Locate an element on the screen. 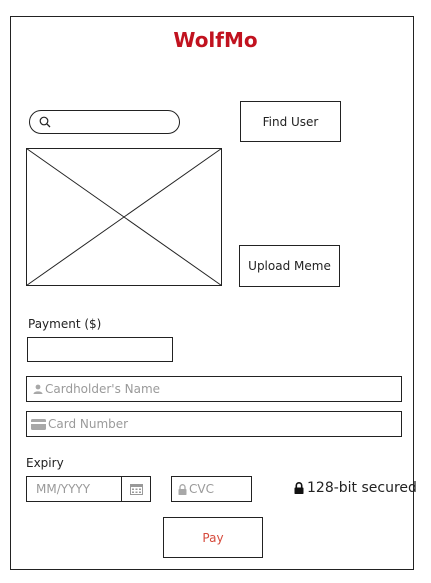 The width and height of the screenshot is (431, 583). cvc-input: CVC is located at coordinates (211, 489).